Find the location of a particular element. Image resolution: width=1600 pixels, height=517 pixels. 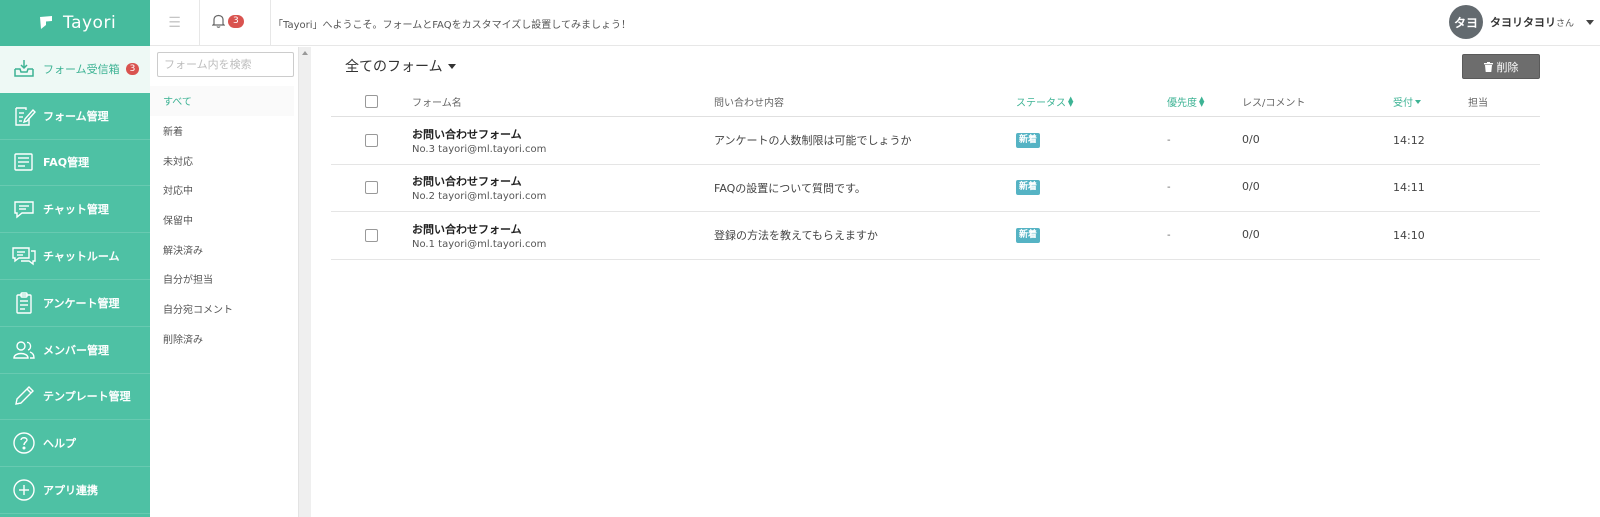

menu-toggle-button: ☰ is located at coordinates (175, 23).